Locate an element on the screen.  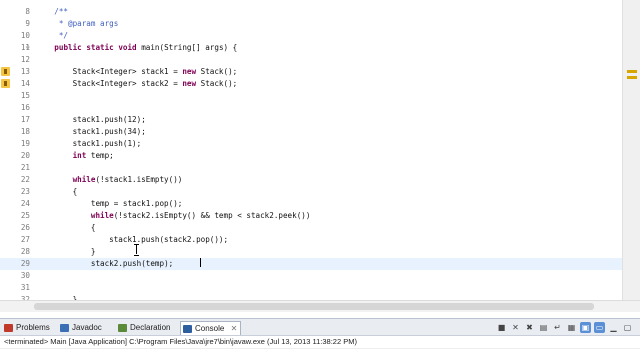
display-console-icon: ▣ is located at coordinates (585, 327).